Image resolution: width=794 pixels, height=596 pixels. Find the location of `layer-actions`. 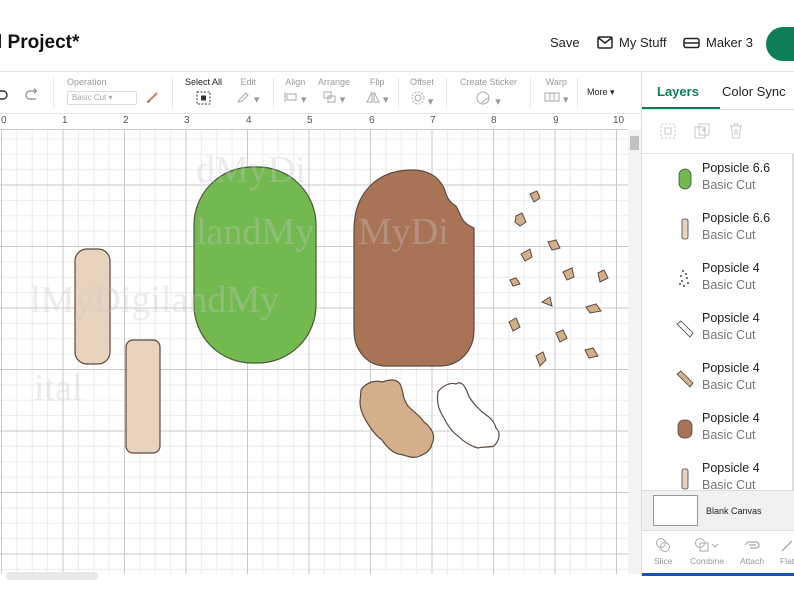

layer-actions is located at coordinates (718, 132).